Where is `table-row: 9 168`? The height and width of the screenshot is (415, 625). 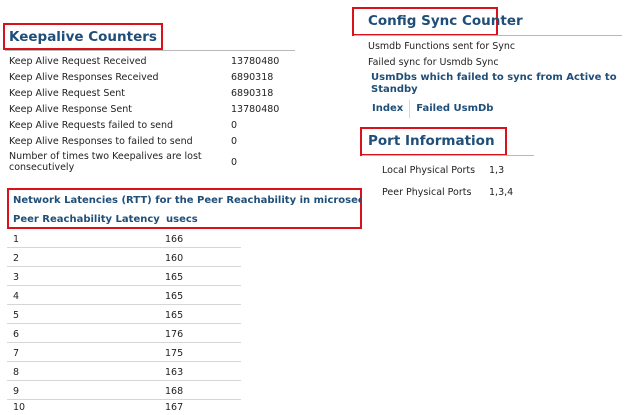
table-row: 9 168 is located at coordinates (124, 391).